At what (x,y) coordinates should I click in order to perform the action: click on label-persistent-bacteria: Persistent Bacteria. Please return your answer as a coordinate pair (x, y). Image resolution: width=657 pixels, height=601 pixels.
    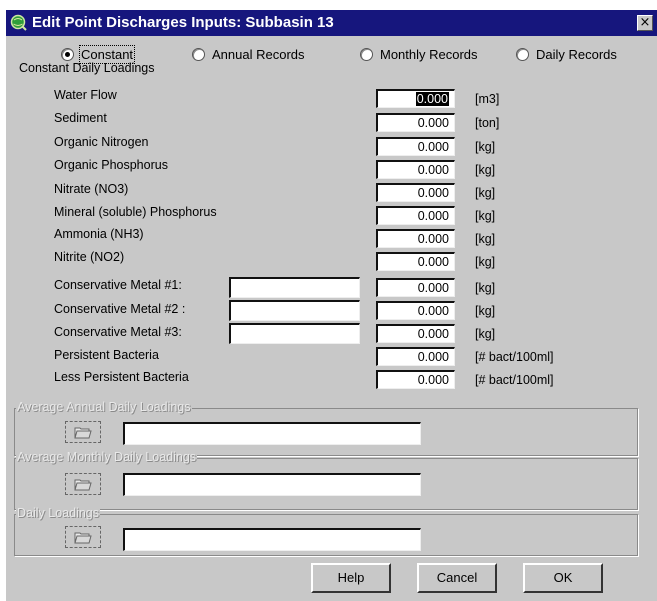
    Looking at the image, I should click on (106, 355).